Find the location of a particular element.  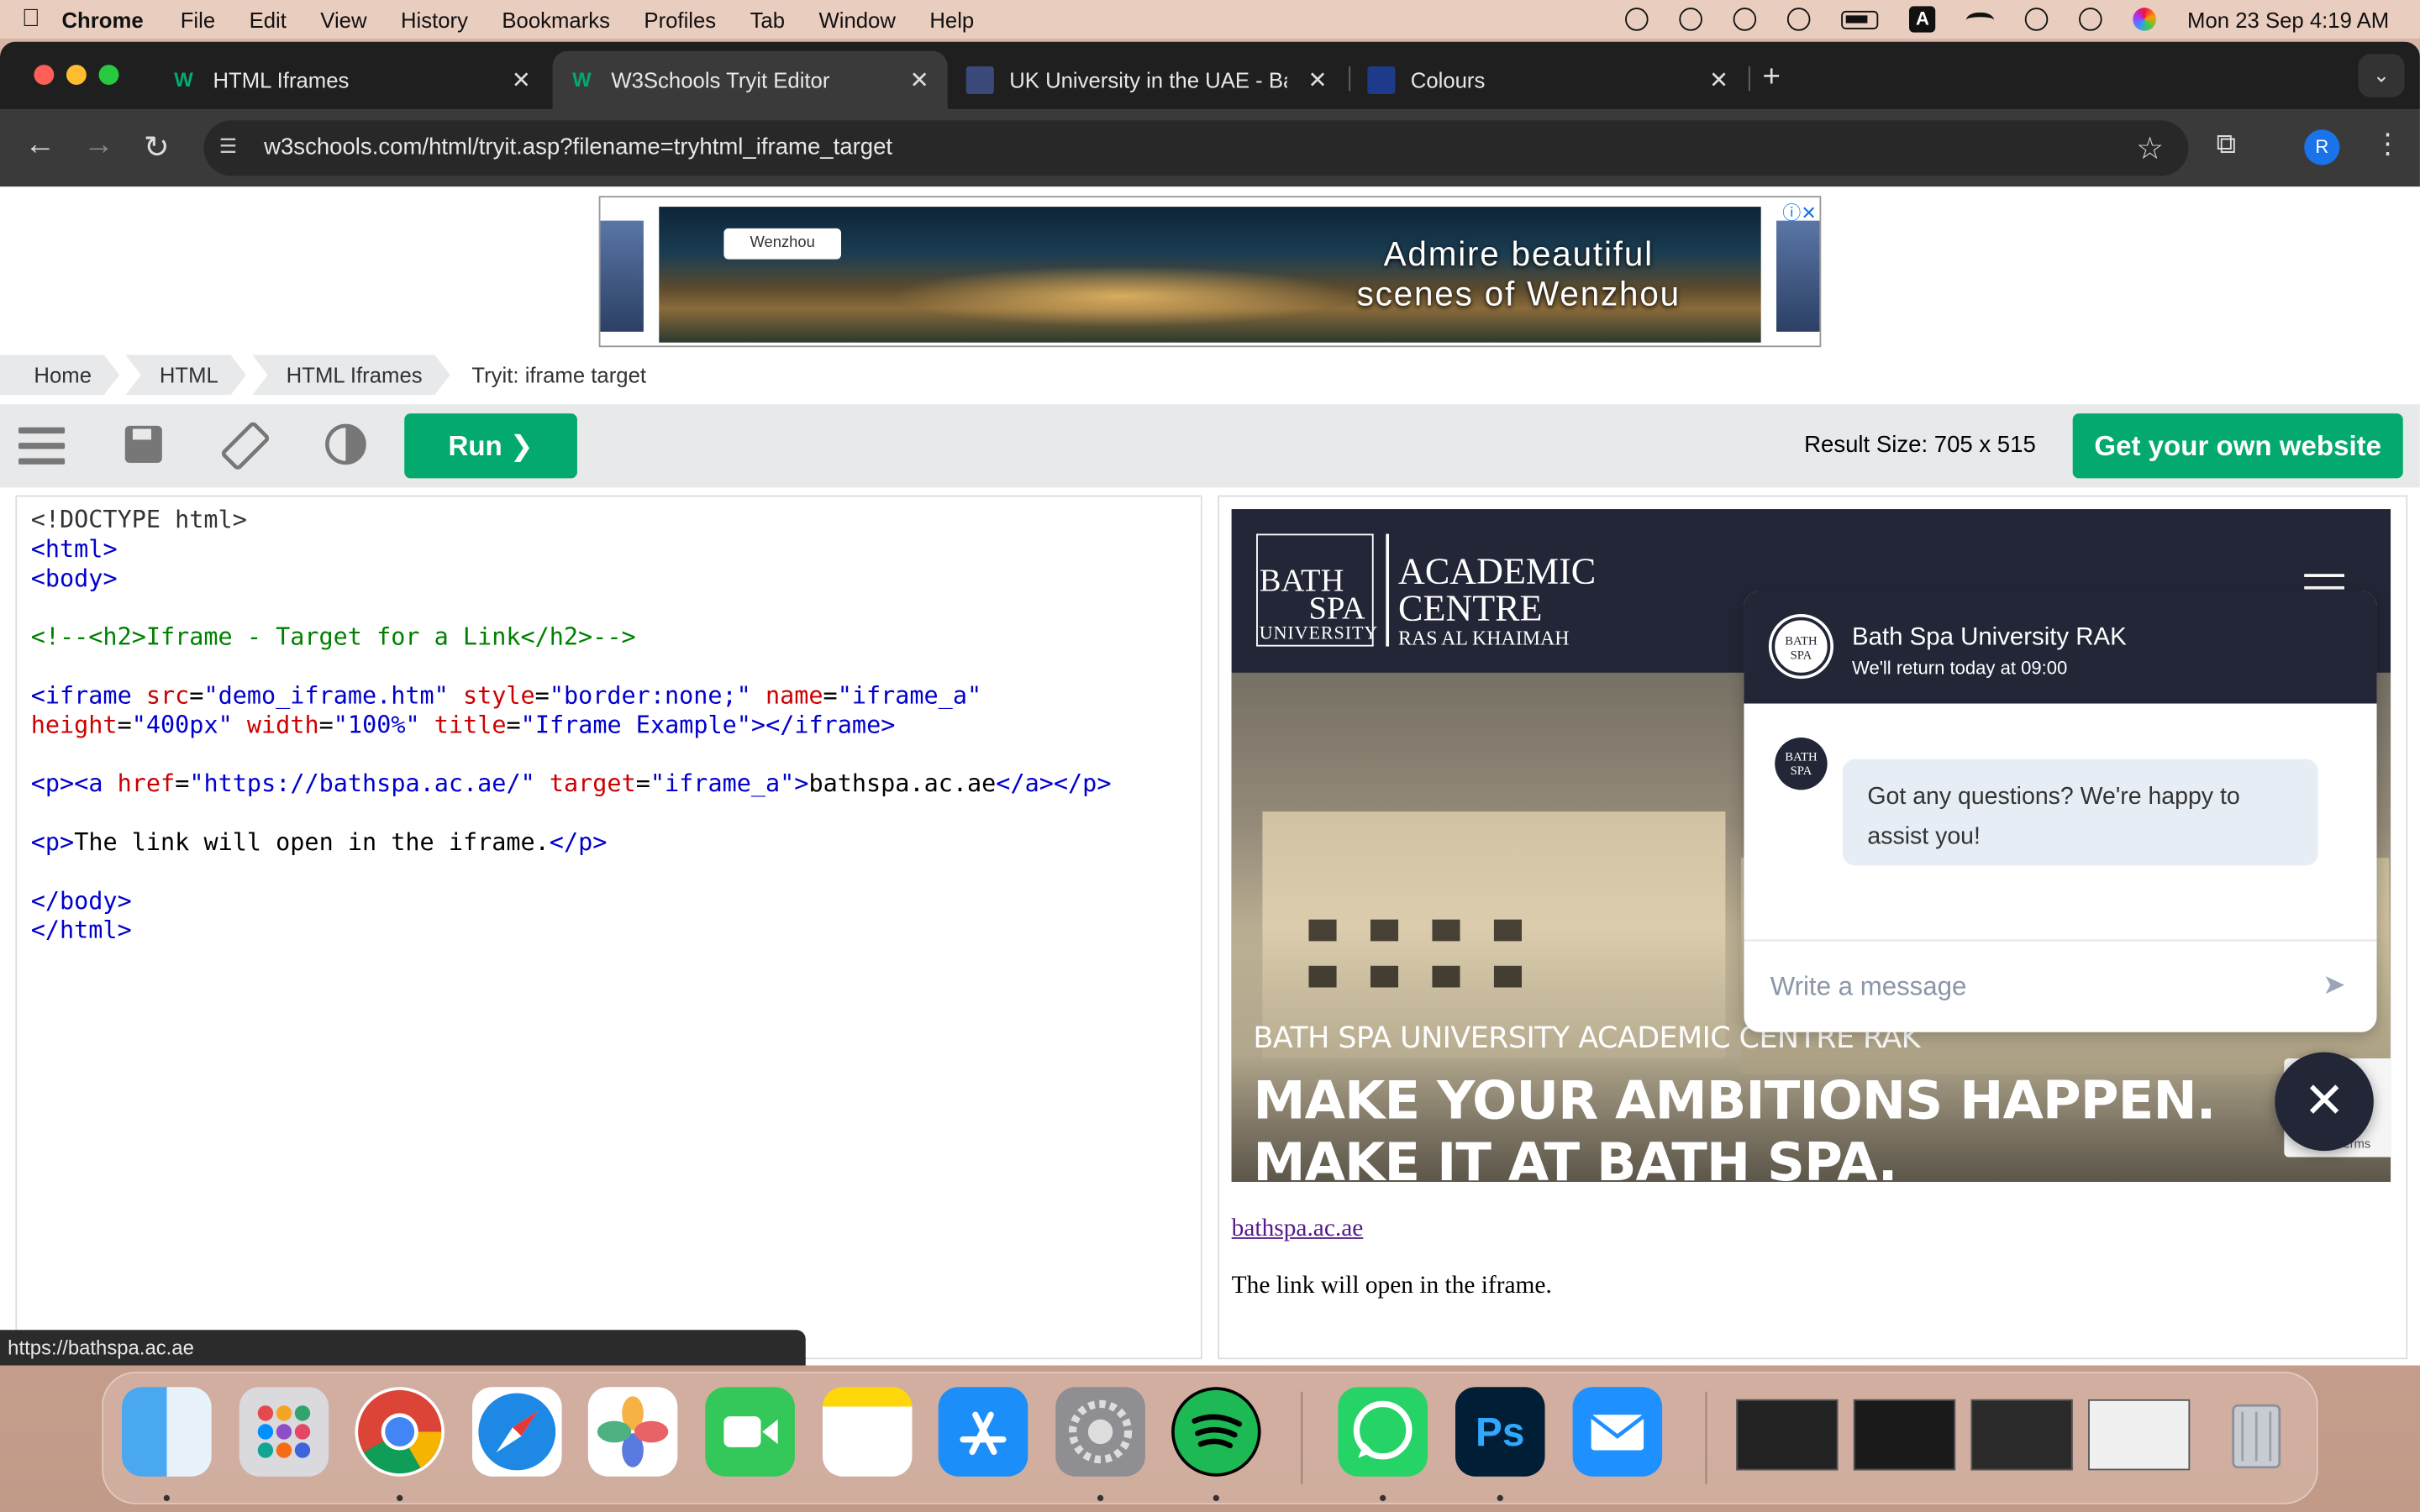

facetime-icon is located at coordinates (750, 1432).